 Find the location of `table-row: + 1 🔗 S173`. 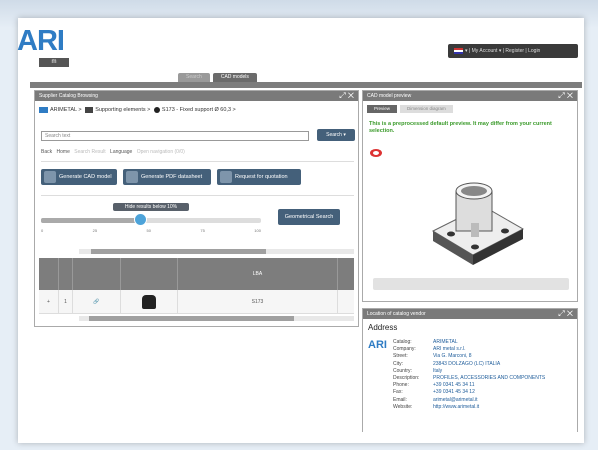

table-row: + 1 🔗 S173 is located at coordinates (196, 302).